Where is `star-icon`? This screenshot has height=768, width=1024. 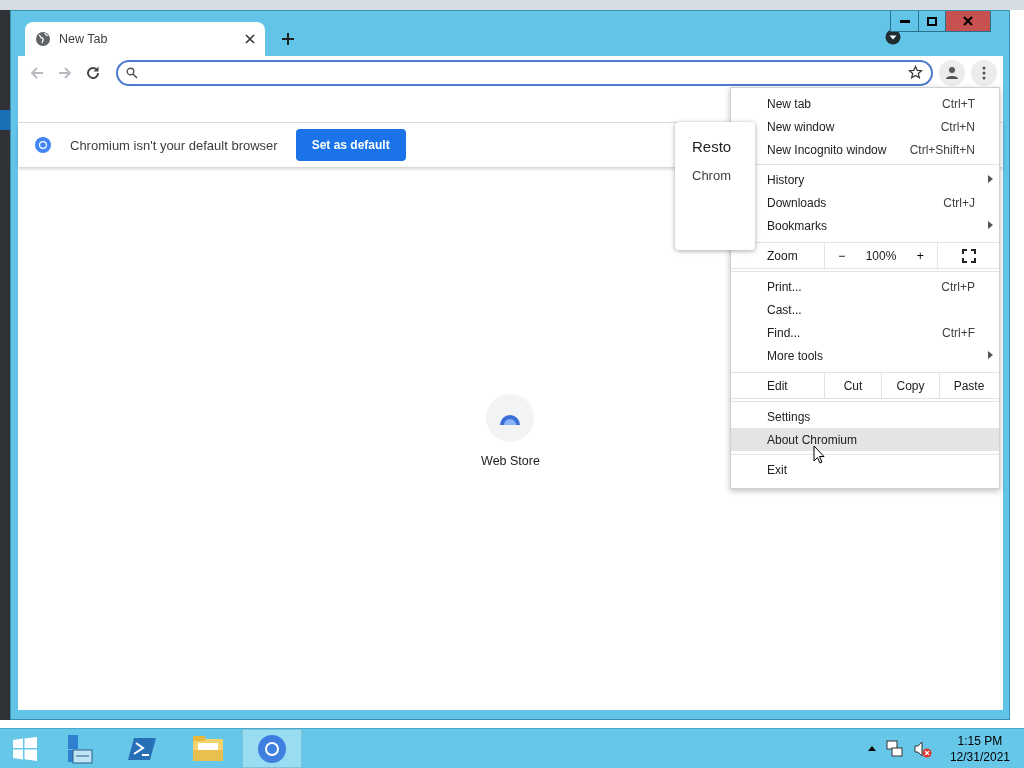
star-icon is located at coordinates (915, 72).